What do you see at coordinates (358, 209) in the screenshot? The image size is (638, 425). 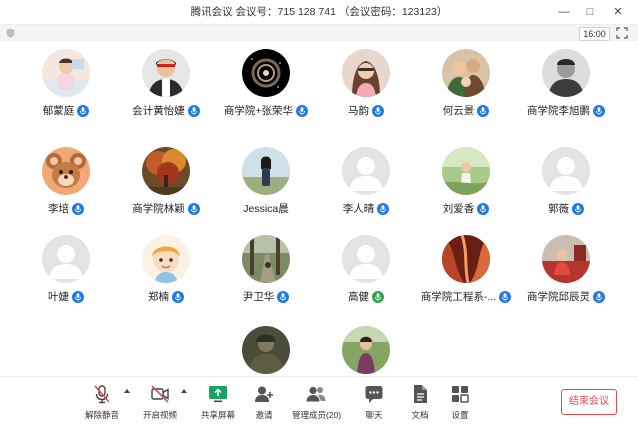 I see `participant-name: 李人晴` at bounding box center [358, 209].